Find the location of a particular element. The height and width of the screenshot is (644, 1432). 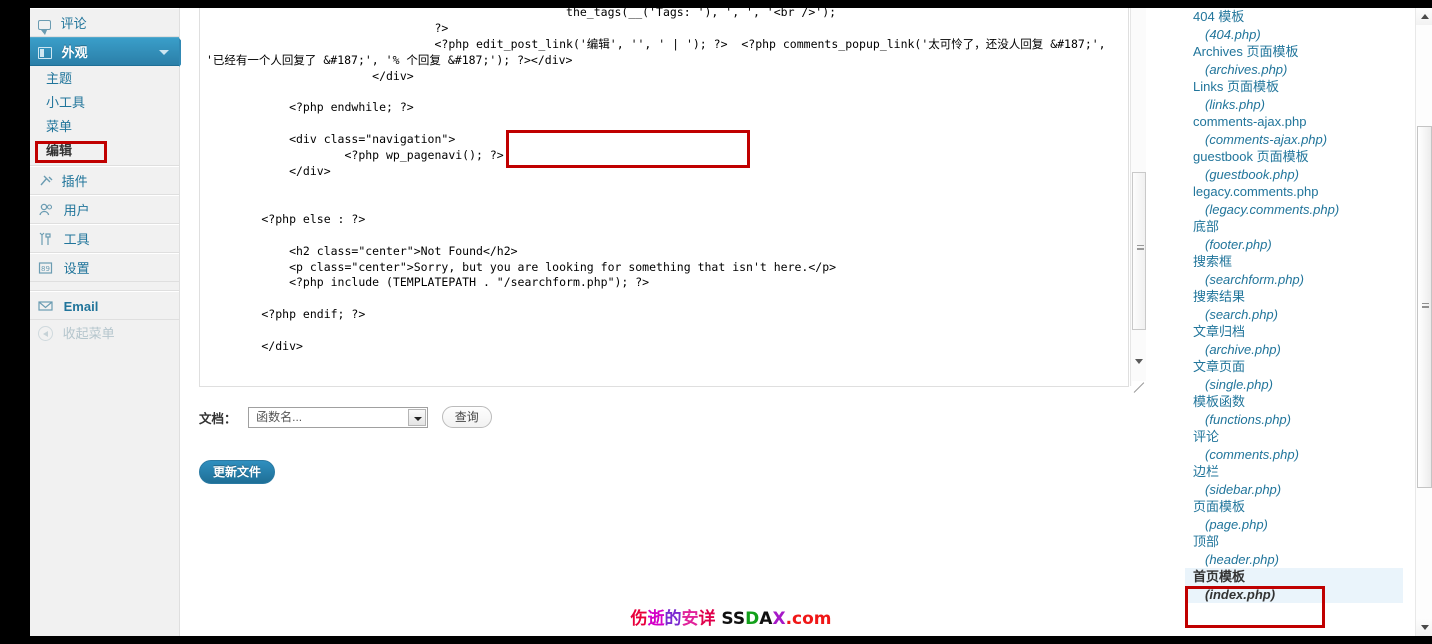

theme-file-path: (links.php) is located at coordinates (1235, 104).